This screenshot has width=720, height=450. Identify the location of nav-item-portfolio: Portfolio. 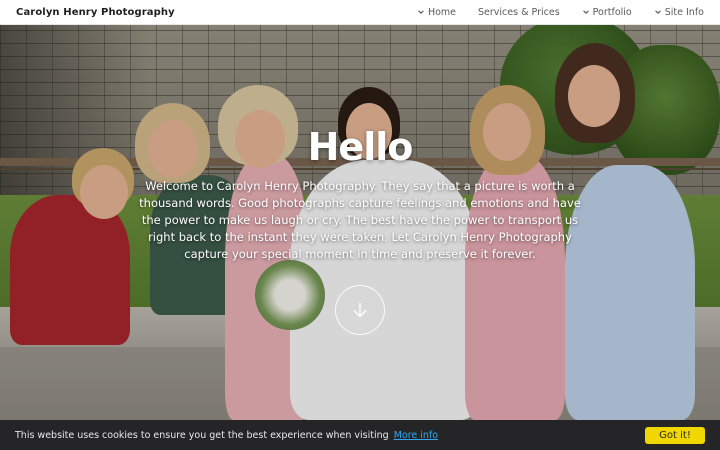
(607, 12).